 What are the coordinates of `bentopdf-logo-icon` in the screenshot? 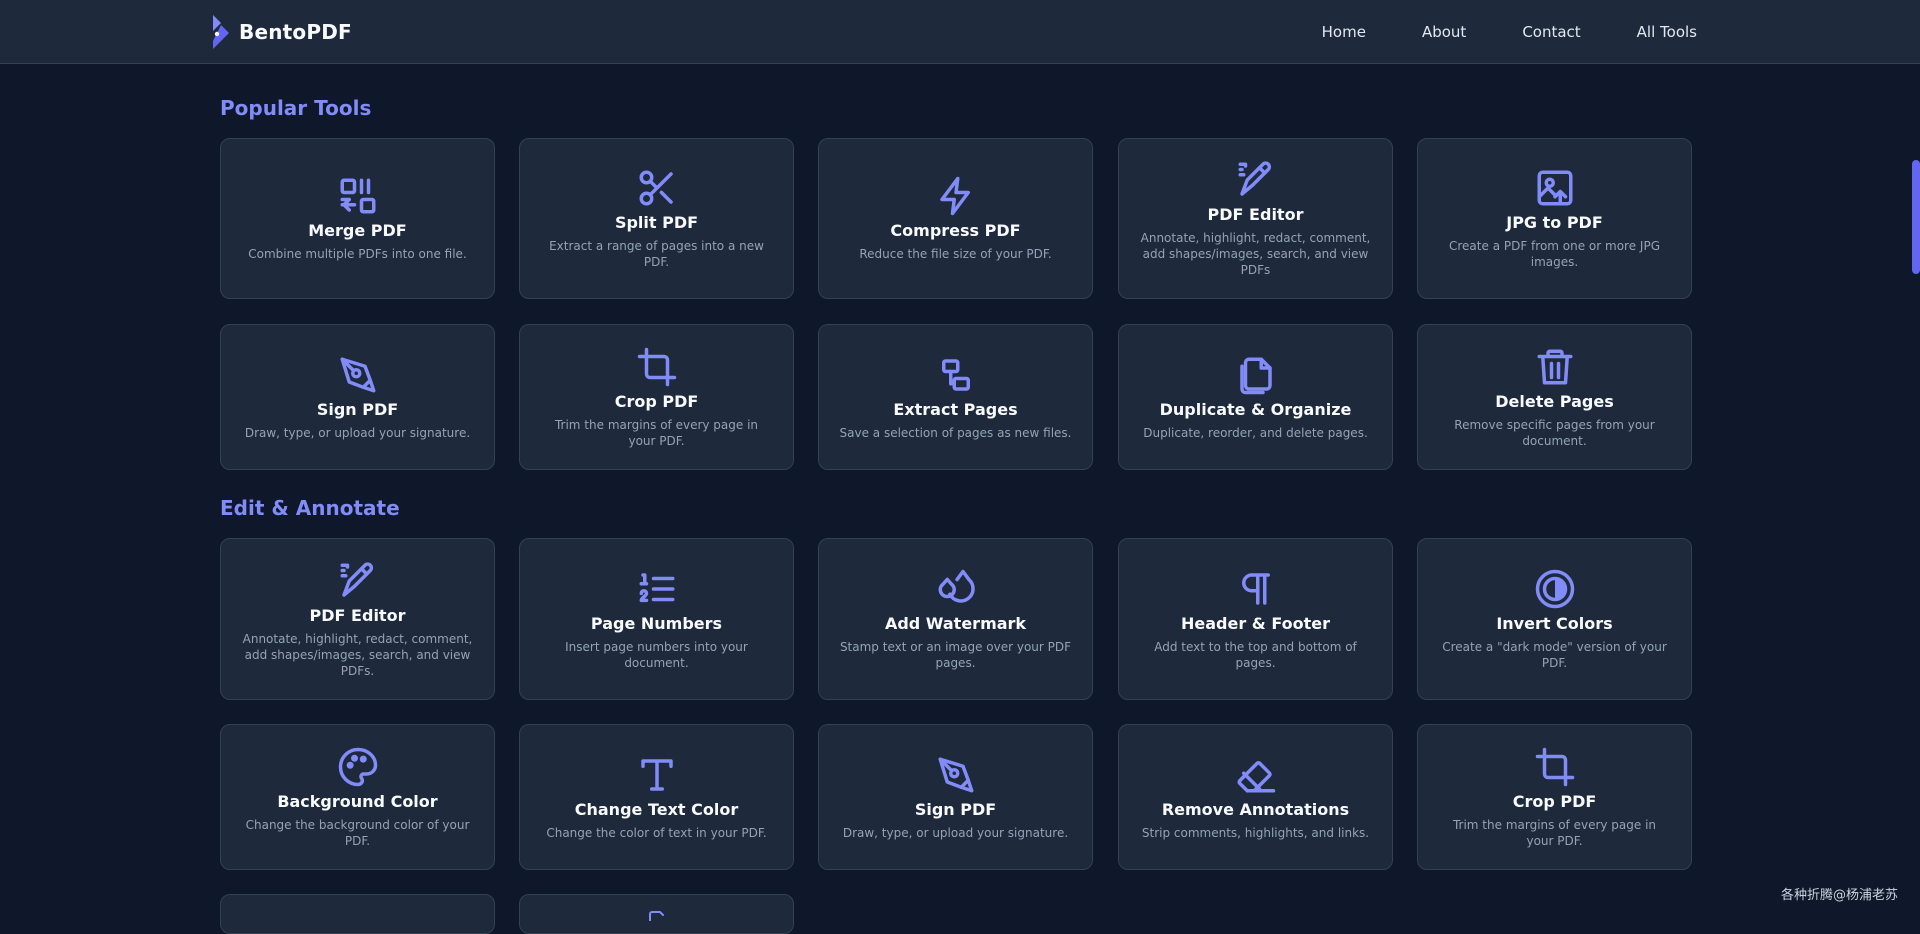 It's located at (221, 32).